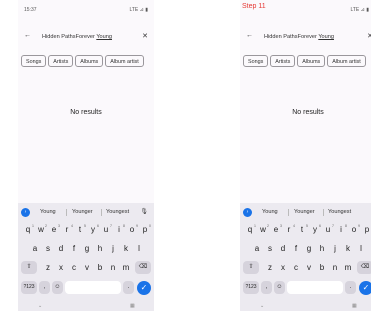 The image size is (371, 311). I want to click on no-results-text: No results, so click(308, 112).